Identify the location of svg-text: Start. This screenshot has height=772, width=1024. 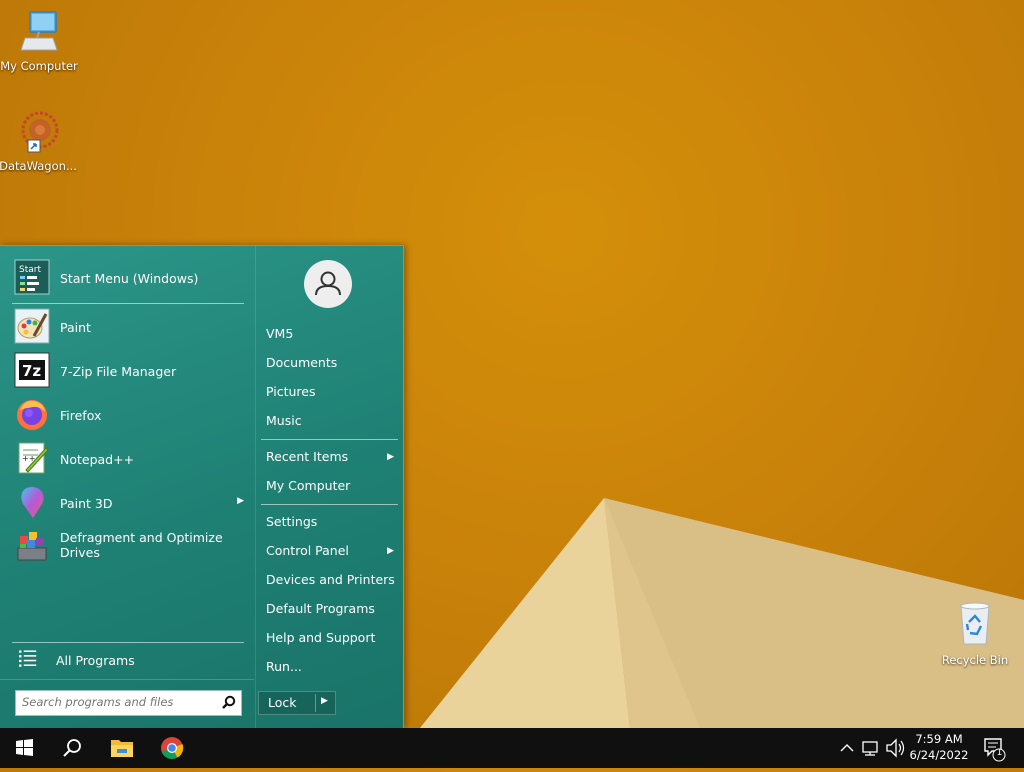
(30, 270).